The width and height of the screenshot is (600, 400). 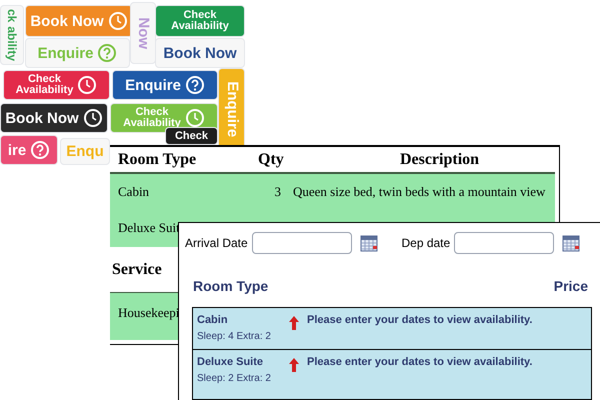 I want to click on tile-label: ability, so click(x=12, y=44).